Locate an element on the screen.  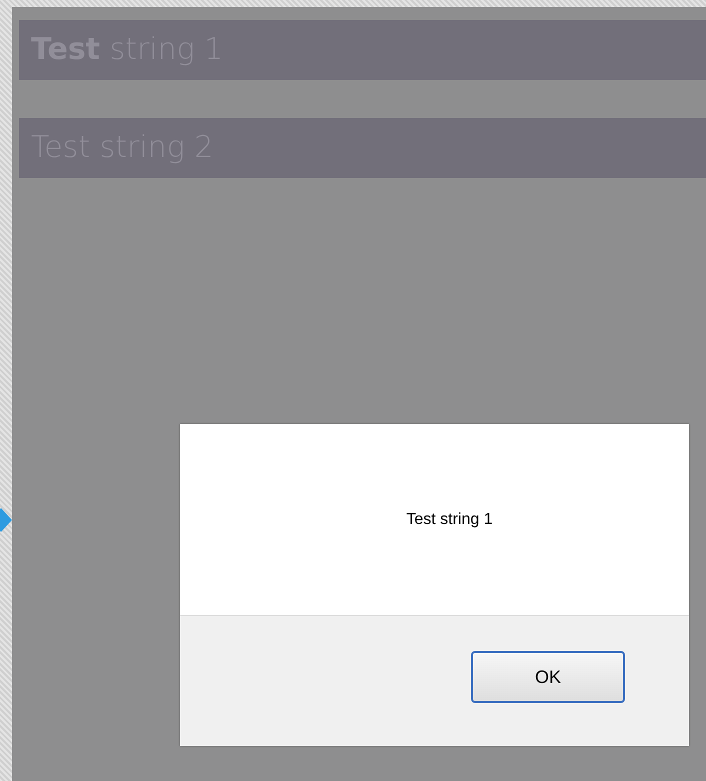
dialog-message: Test string 1 is located at coordinates (449, 520).